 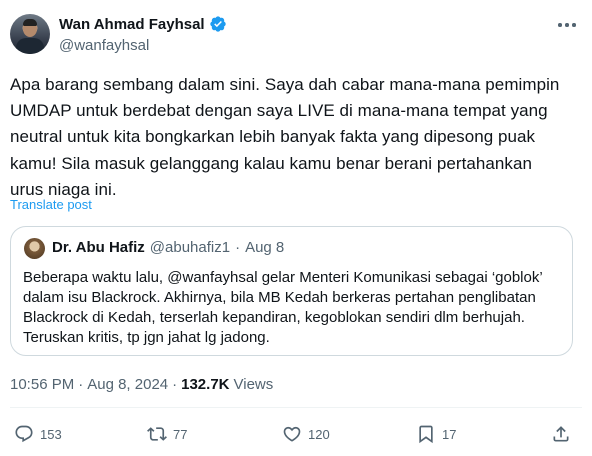 I want to click on translate-post-link: Translate post, so click(x=51, y=204).